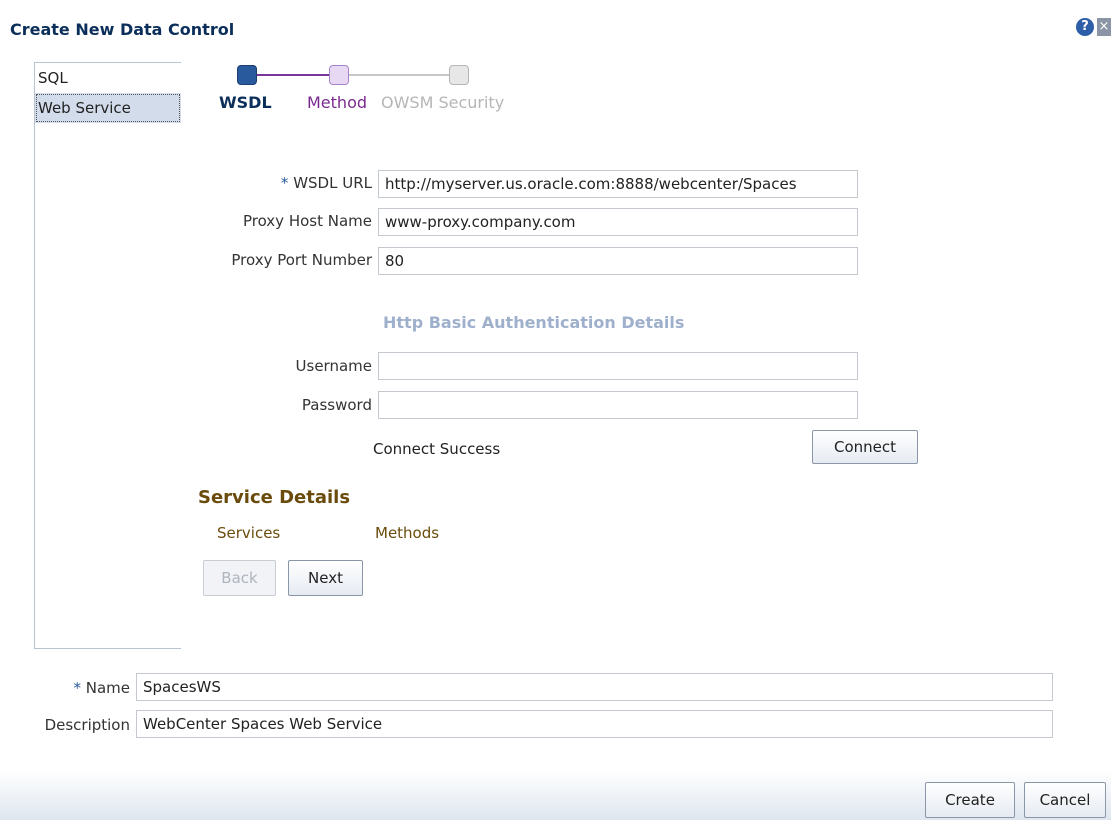 The height and width of the screenshot is (820, 1111). Describe the element at coordinates (437, 449) in the screenshot. I see `connect-status: Connect Success` at that location.